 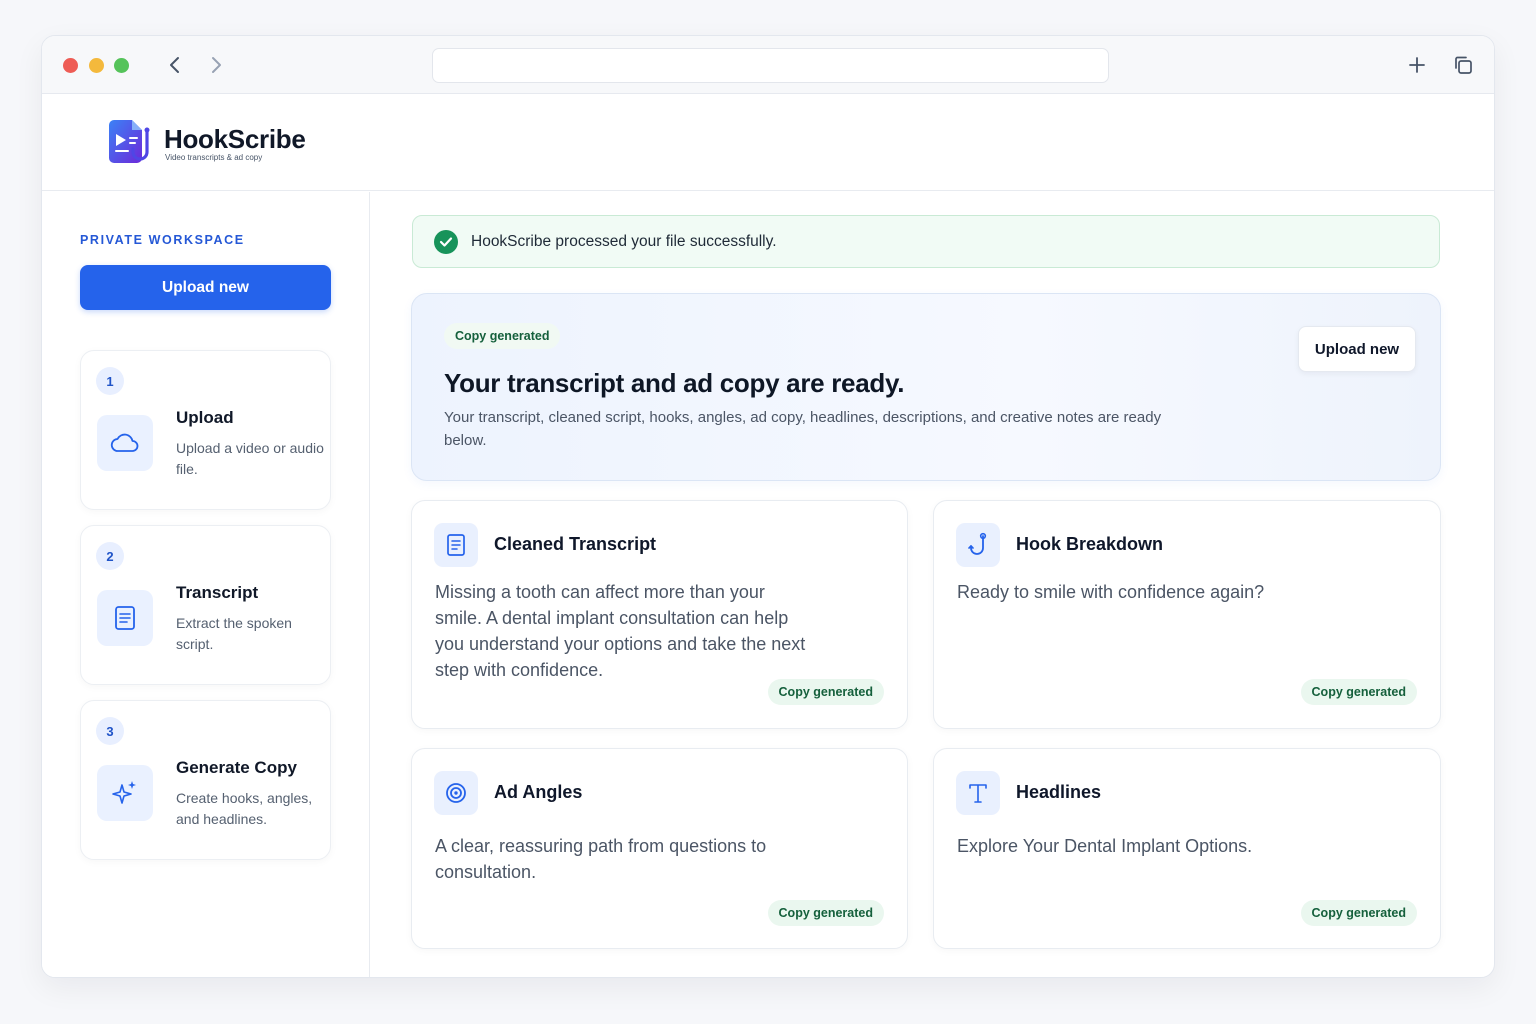 I want to click on card-title: Headlines, so click(x=1059, y=792).